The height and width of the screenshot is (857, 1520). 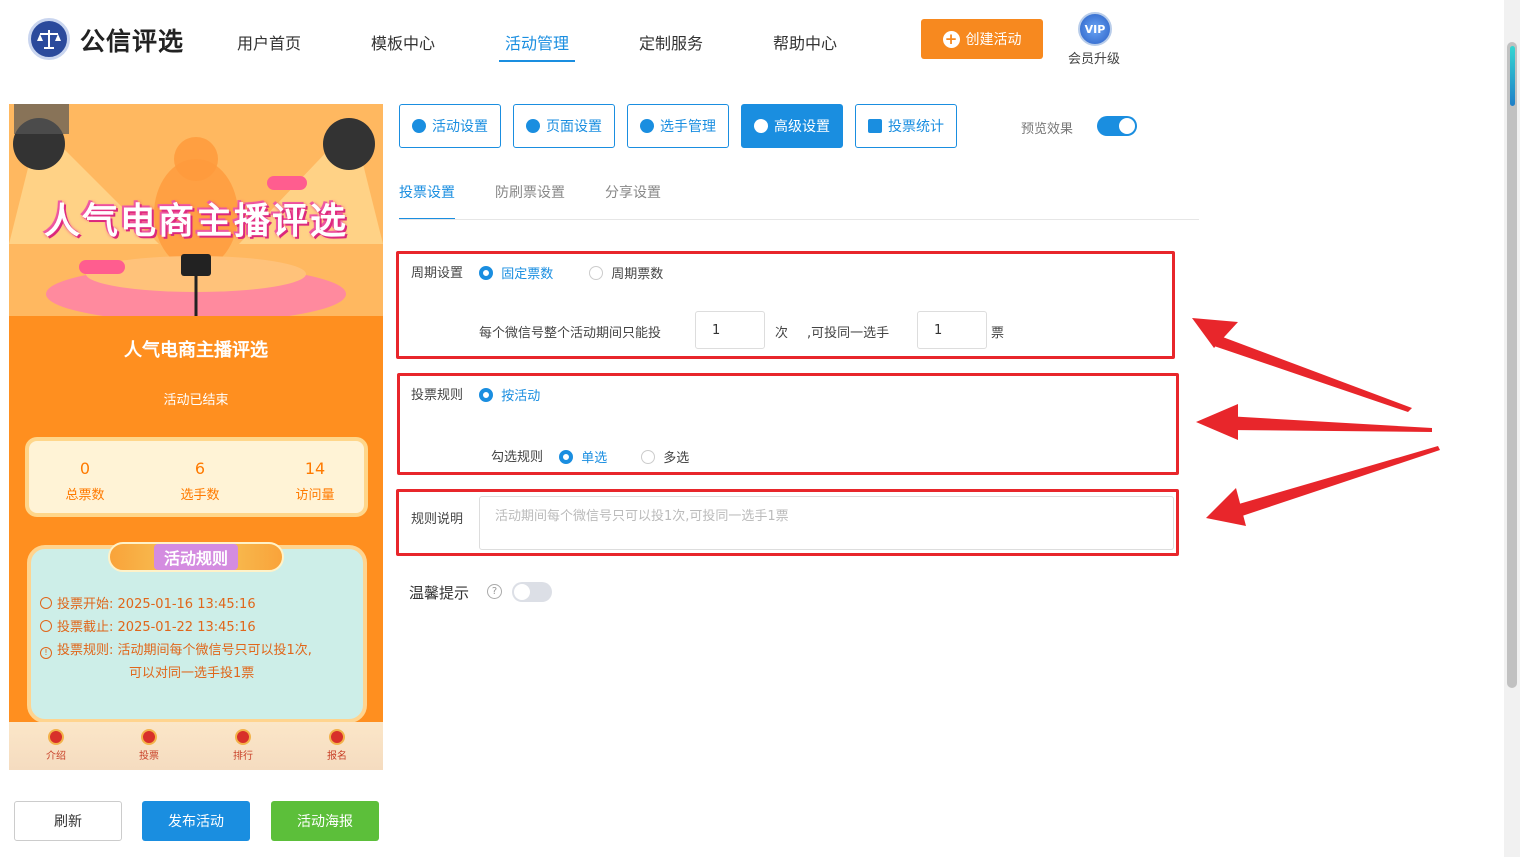 I want to click on tab-activity-settings: 活动设置, so click(x=450, y=126).